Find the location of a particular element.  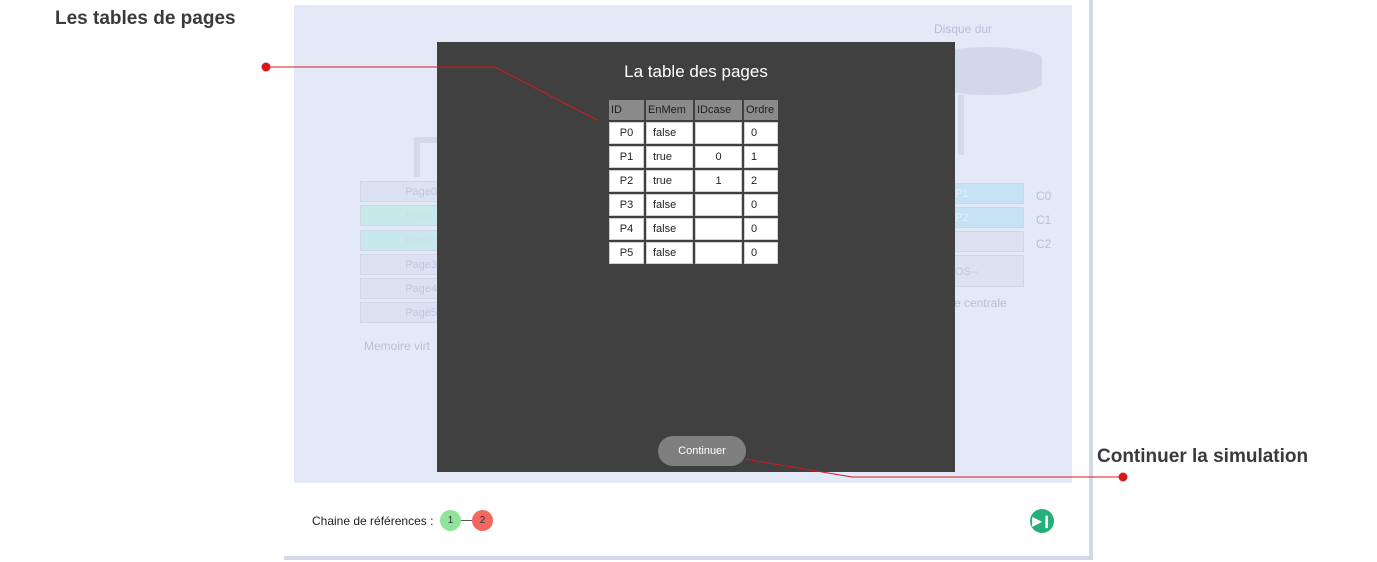

table-cell: P0 is located at coordinates (626, 133).